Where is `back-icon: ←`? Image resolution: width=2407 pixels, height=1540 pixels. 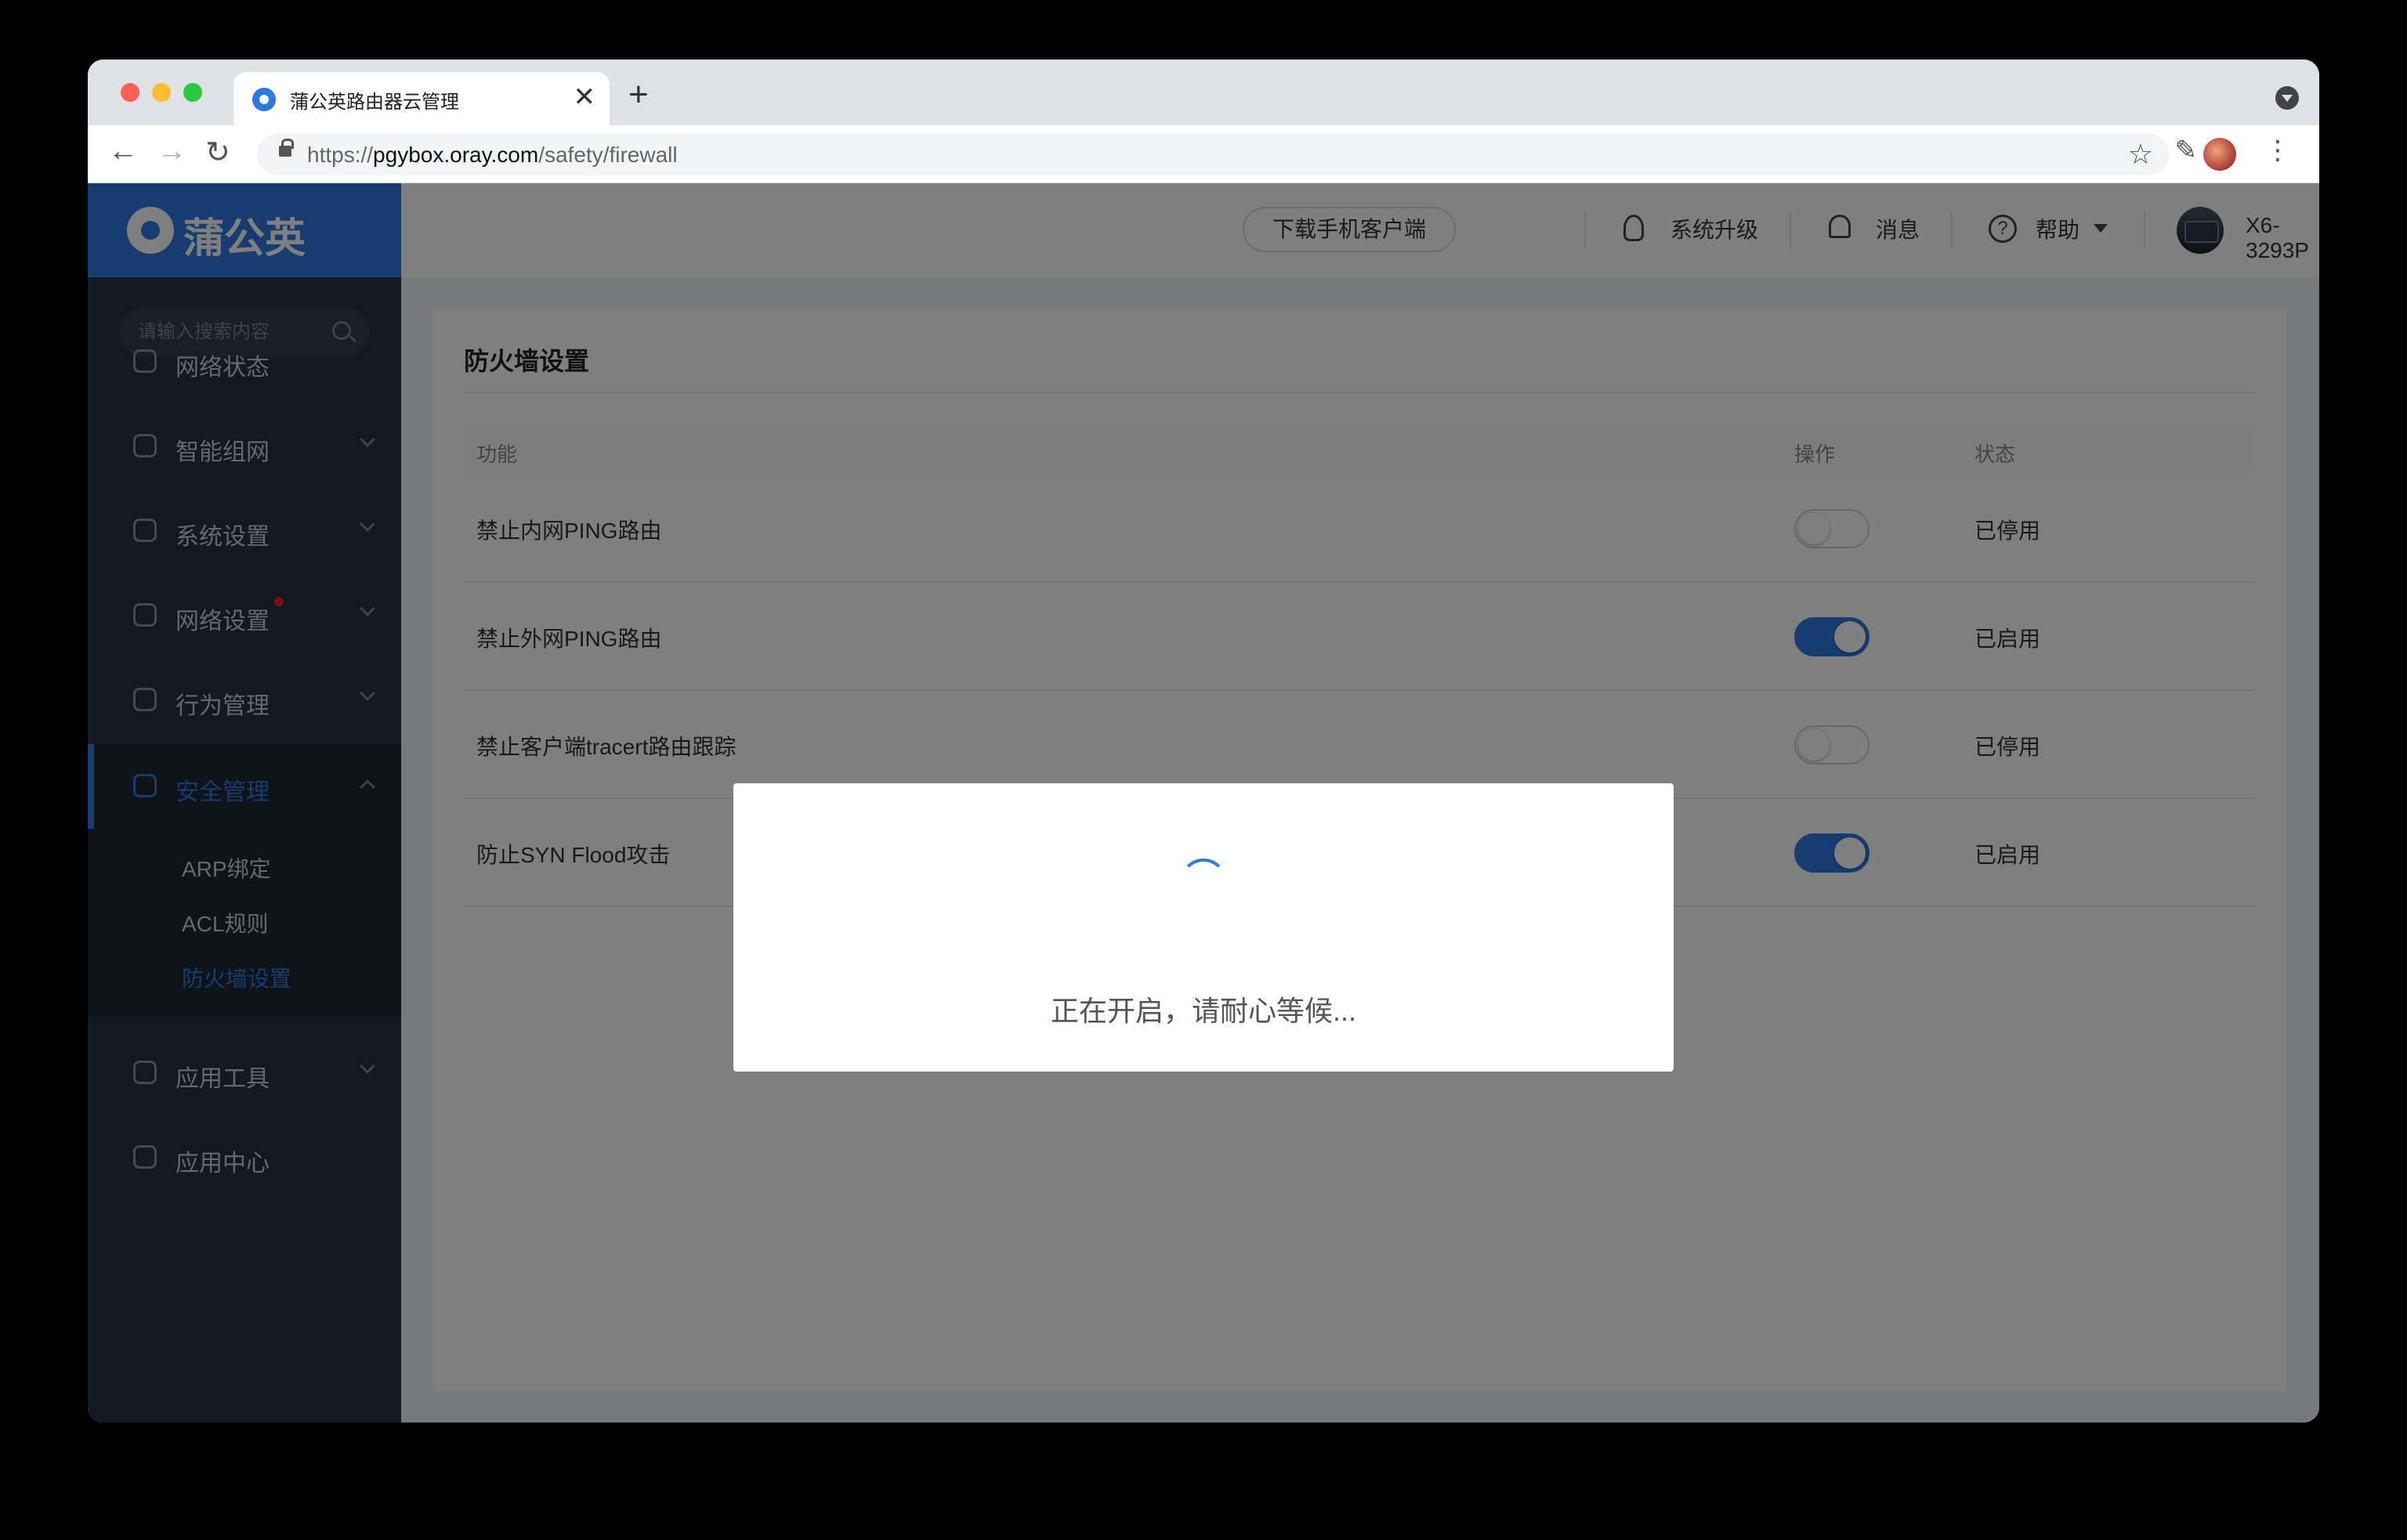 back-icon: ← is located at coordinates (123, 151).